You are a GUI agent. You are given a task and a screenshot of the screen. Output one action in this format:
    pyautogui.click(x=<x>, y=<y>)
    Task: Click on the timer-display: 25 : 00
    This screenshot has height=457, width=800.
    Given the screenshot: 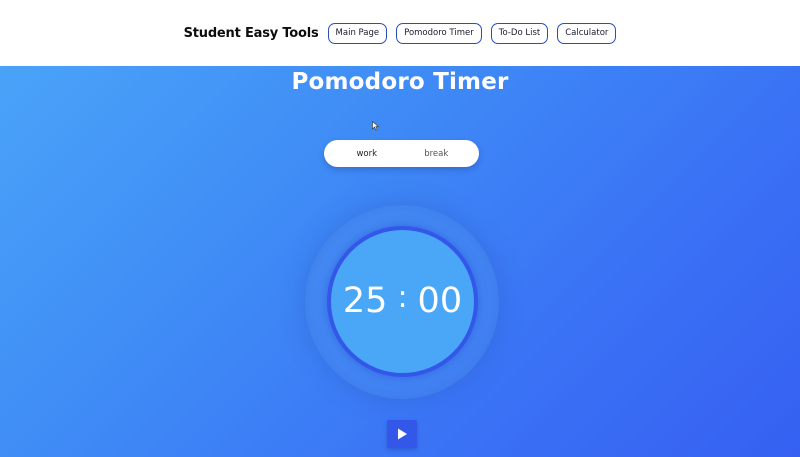 What is the action you would take?
    pyautogui.click(x=402, y=300)
    